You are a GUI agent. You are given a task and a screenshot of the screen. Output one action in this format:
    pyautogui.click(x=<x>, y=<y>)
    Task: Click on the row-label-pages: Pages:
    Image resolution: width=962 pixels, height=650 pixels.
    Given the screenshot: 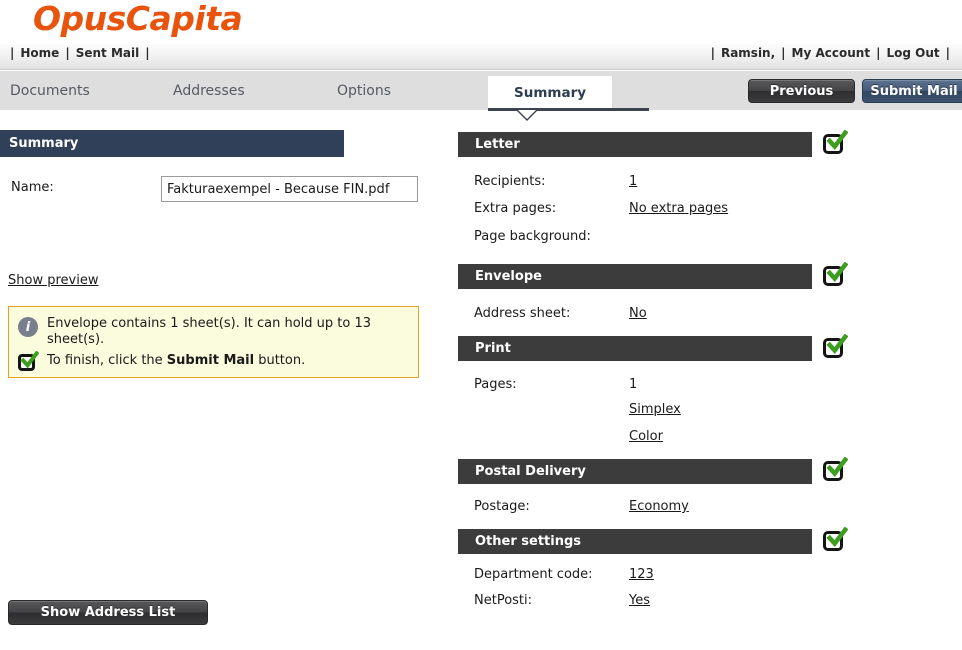 What is the action you would take?
    pyautogui.click(x=495, y=384)
    